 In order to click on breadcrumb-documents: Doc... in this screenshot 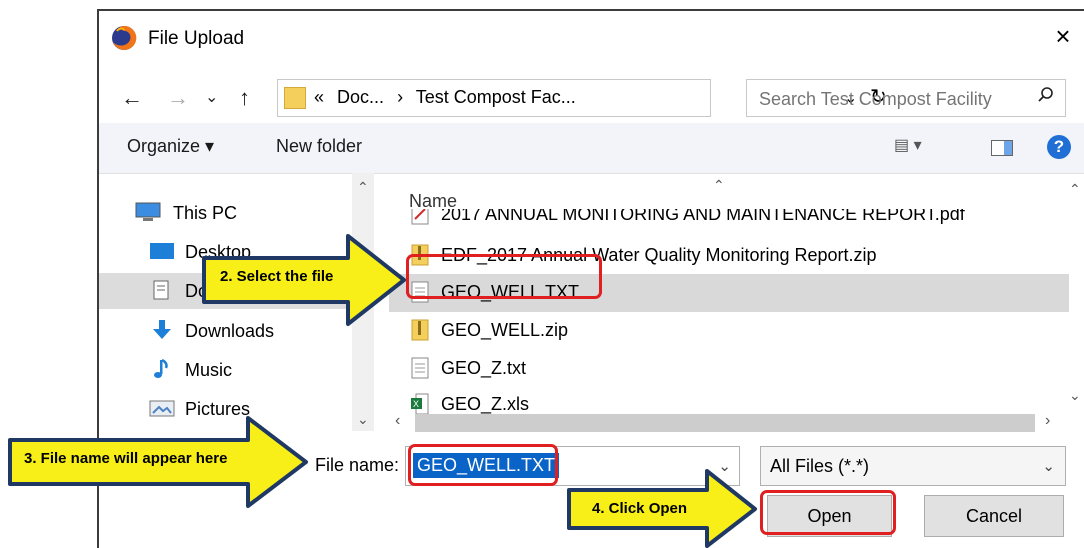, I will do `click(360, 97)`.